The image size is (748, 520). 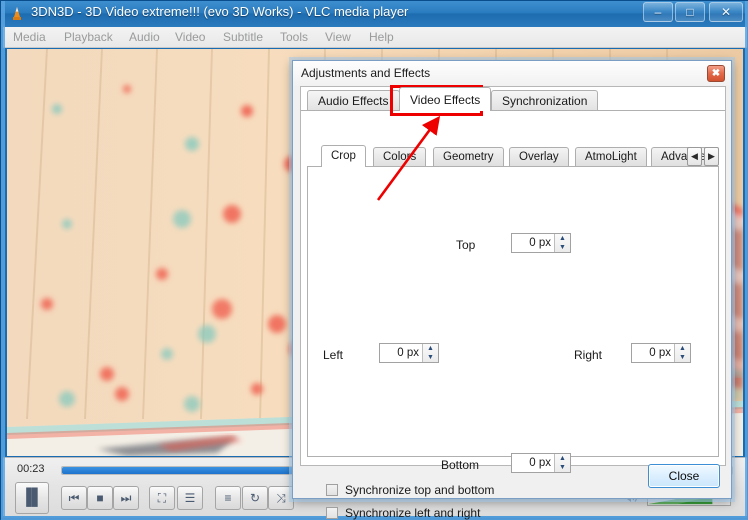 What do you see at coordinates (468, 157) in the screenshot?
I see `subtab-geometry: Geometry` at bounding box center [468, 157].